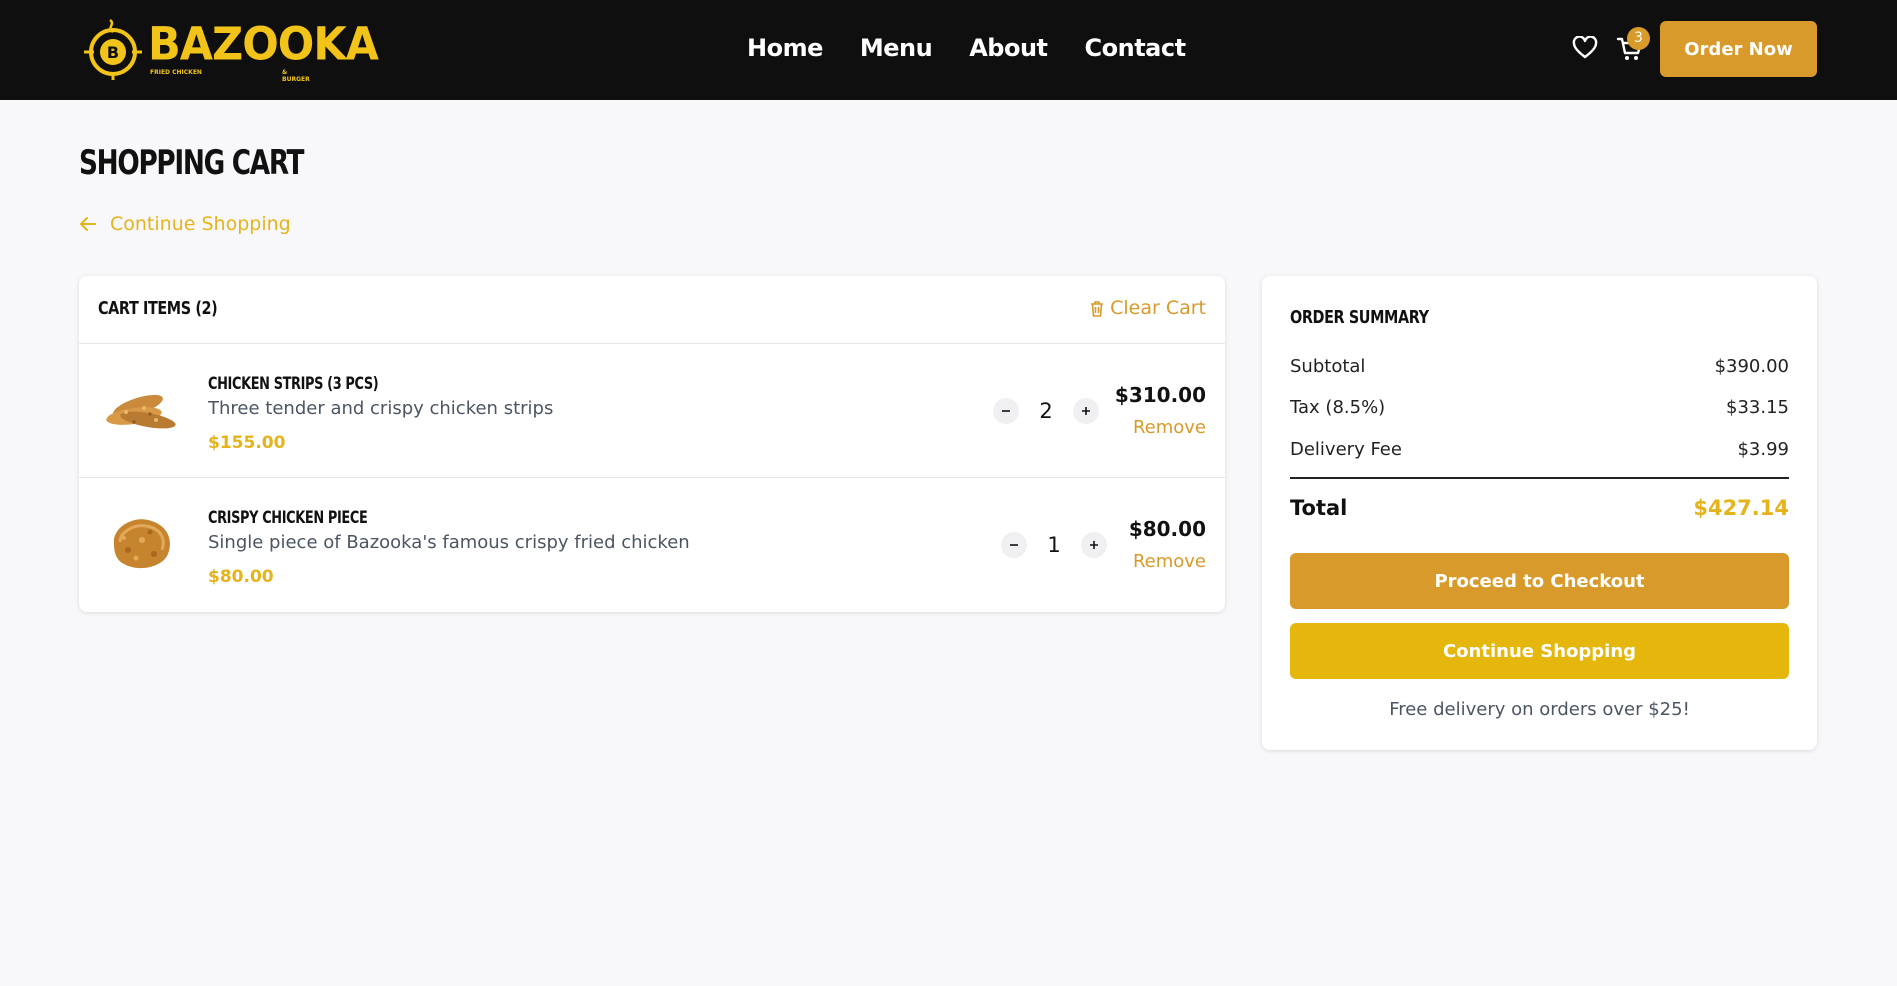 The height and width of the screenshot is (986, 1897). I want to click on continue-shopping-label: Continue Shopping, so click(200, 224).